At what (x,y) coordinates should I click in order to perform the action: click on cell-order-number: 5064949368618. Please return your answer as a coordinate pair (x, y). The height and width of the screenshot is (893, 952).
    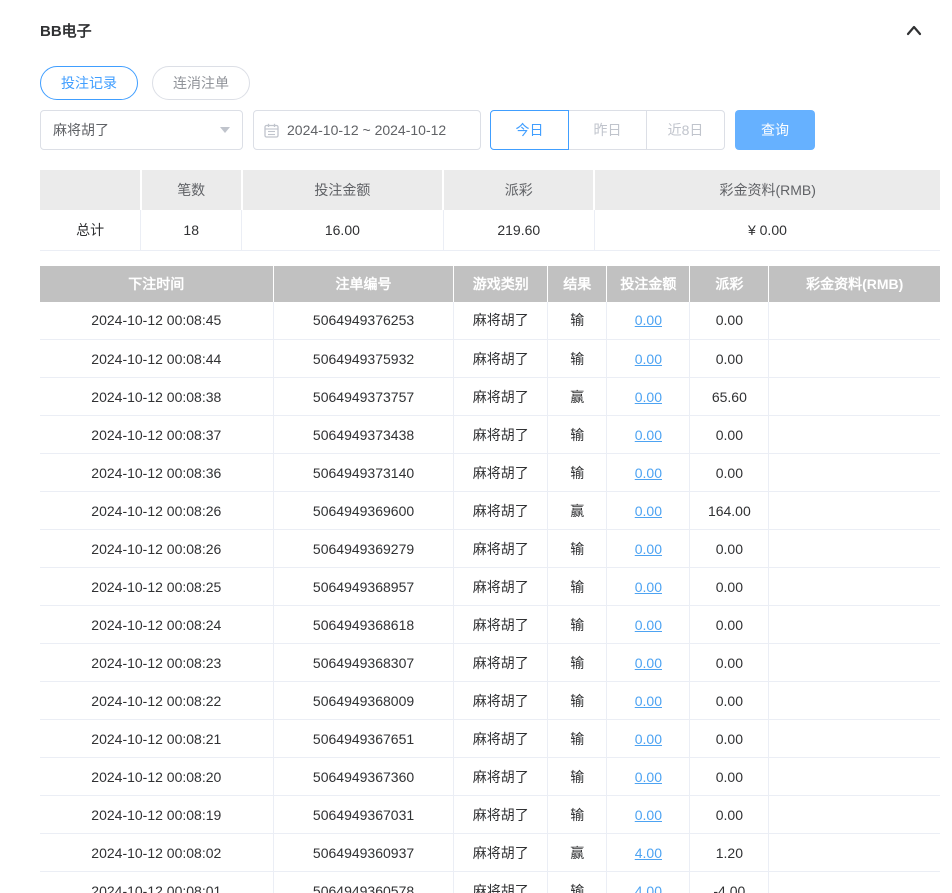
    Looking at the image, I should click on (363, 624).